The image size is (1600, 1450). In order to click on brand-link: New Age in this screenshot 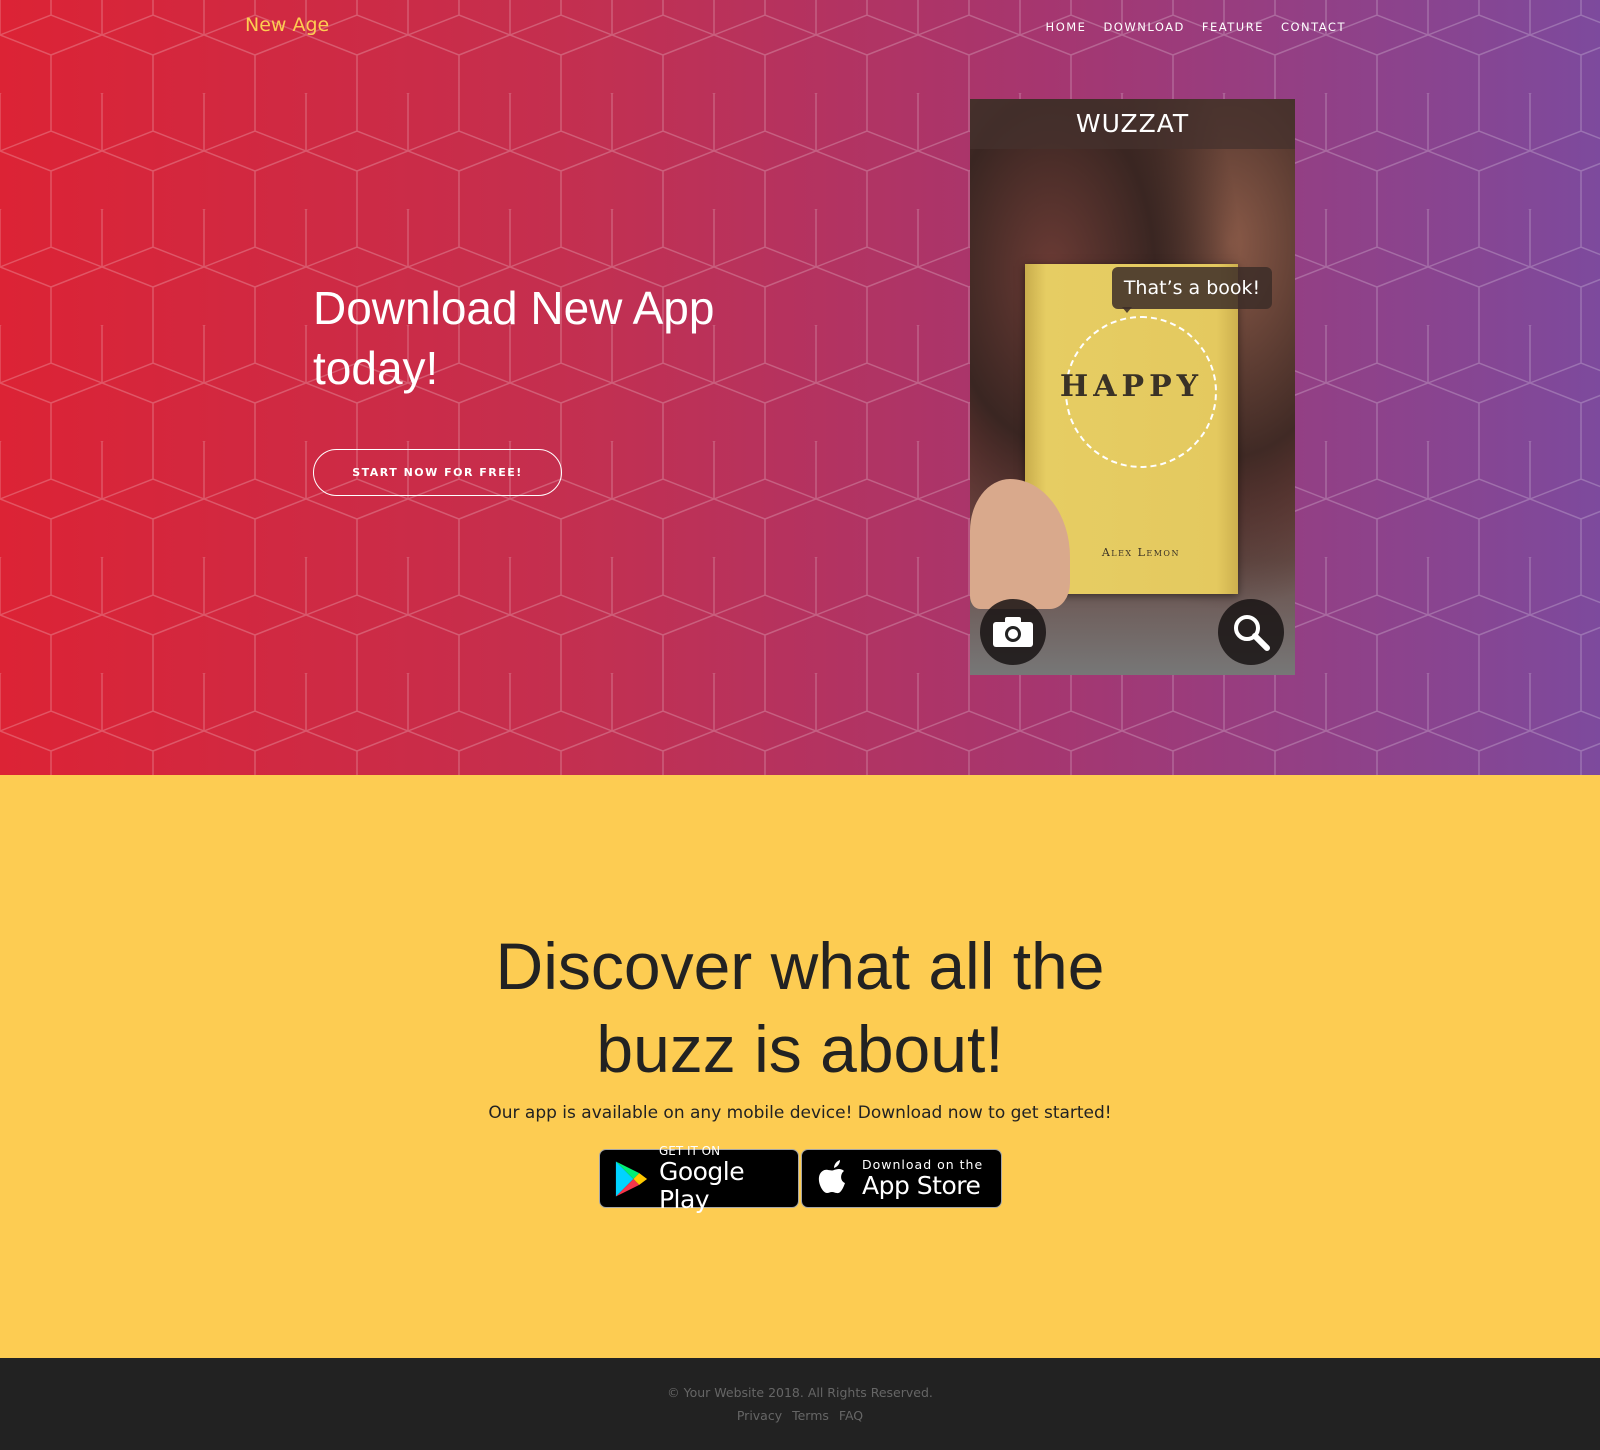, I will do `click(287, 25)`.